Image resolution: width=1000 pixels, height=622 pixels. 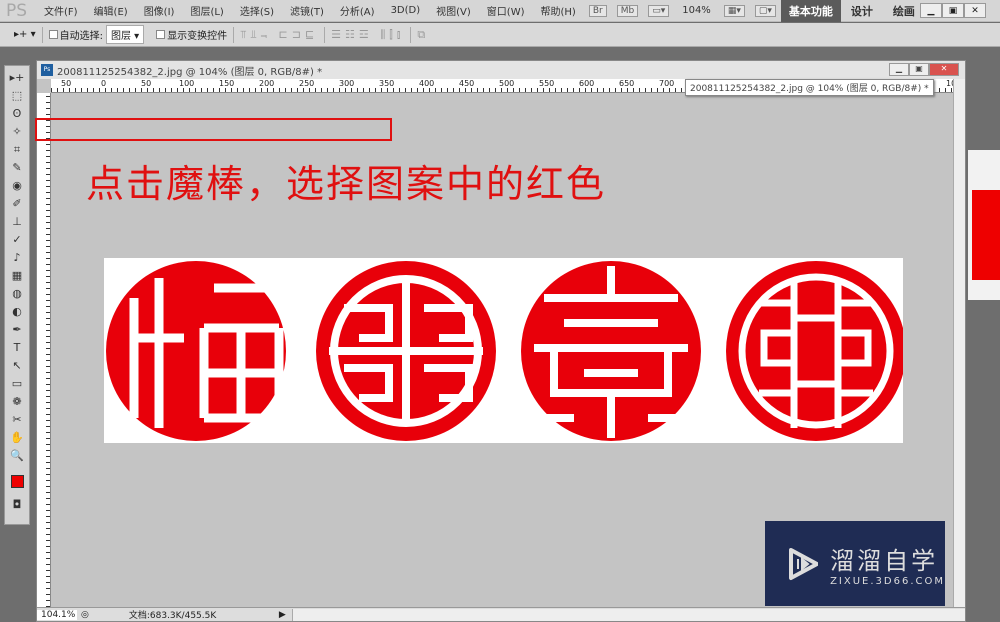 What do you see at coordinates (944, 69) in the screenshot?
I see `doc-close-icon: ✕` at bounding box center [944, 69].